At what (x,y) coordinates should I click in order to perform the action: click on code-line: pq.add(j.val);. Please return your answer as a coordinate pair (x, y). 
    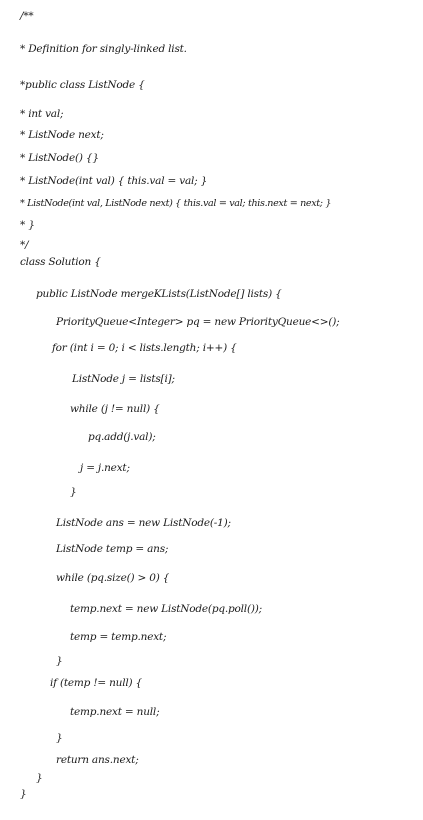
    Looking at the image, I should click on (122, 437).